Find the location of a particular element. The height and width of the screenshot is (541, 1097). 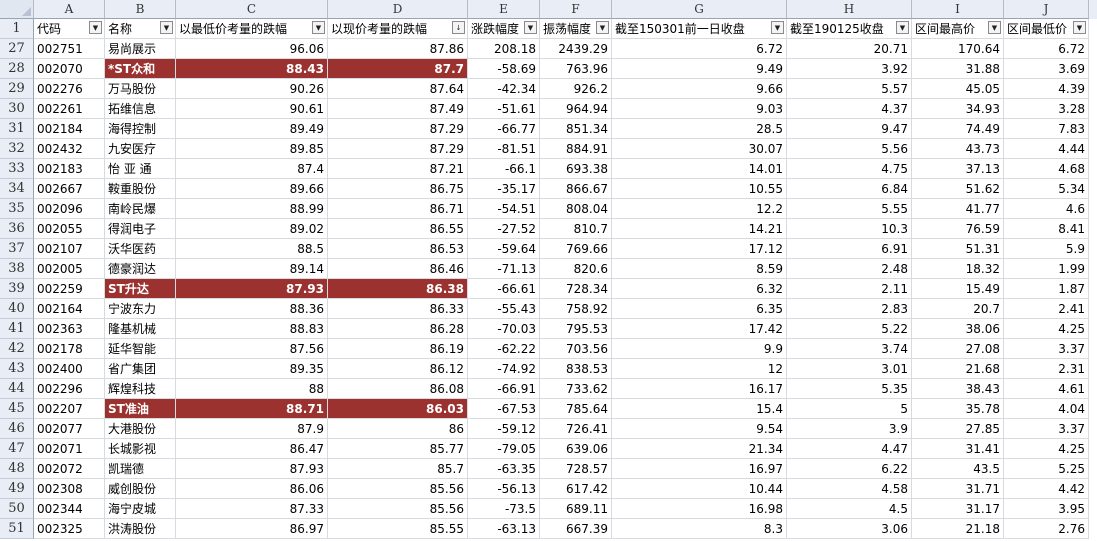

cell-e: -74.92 is located at coordinates (504, 369).